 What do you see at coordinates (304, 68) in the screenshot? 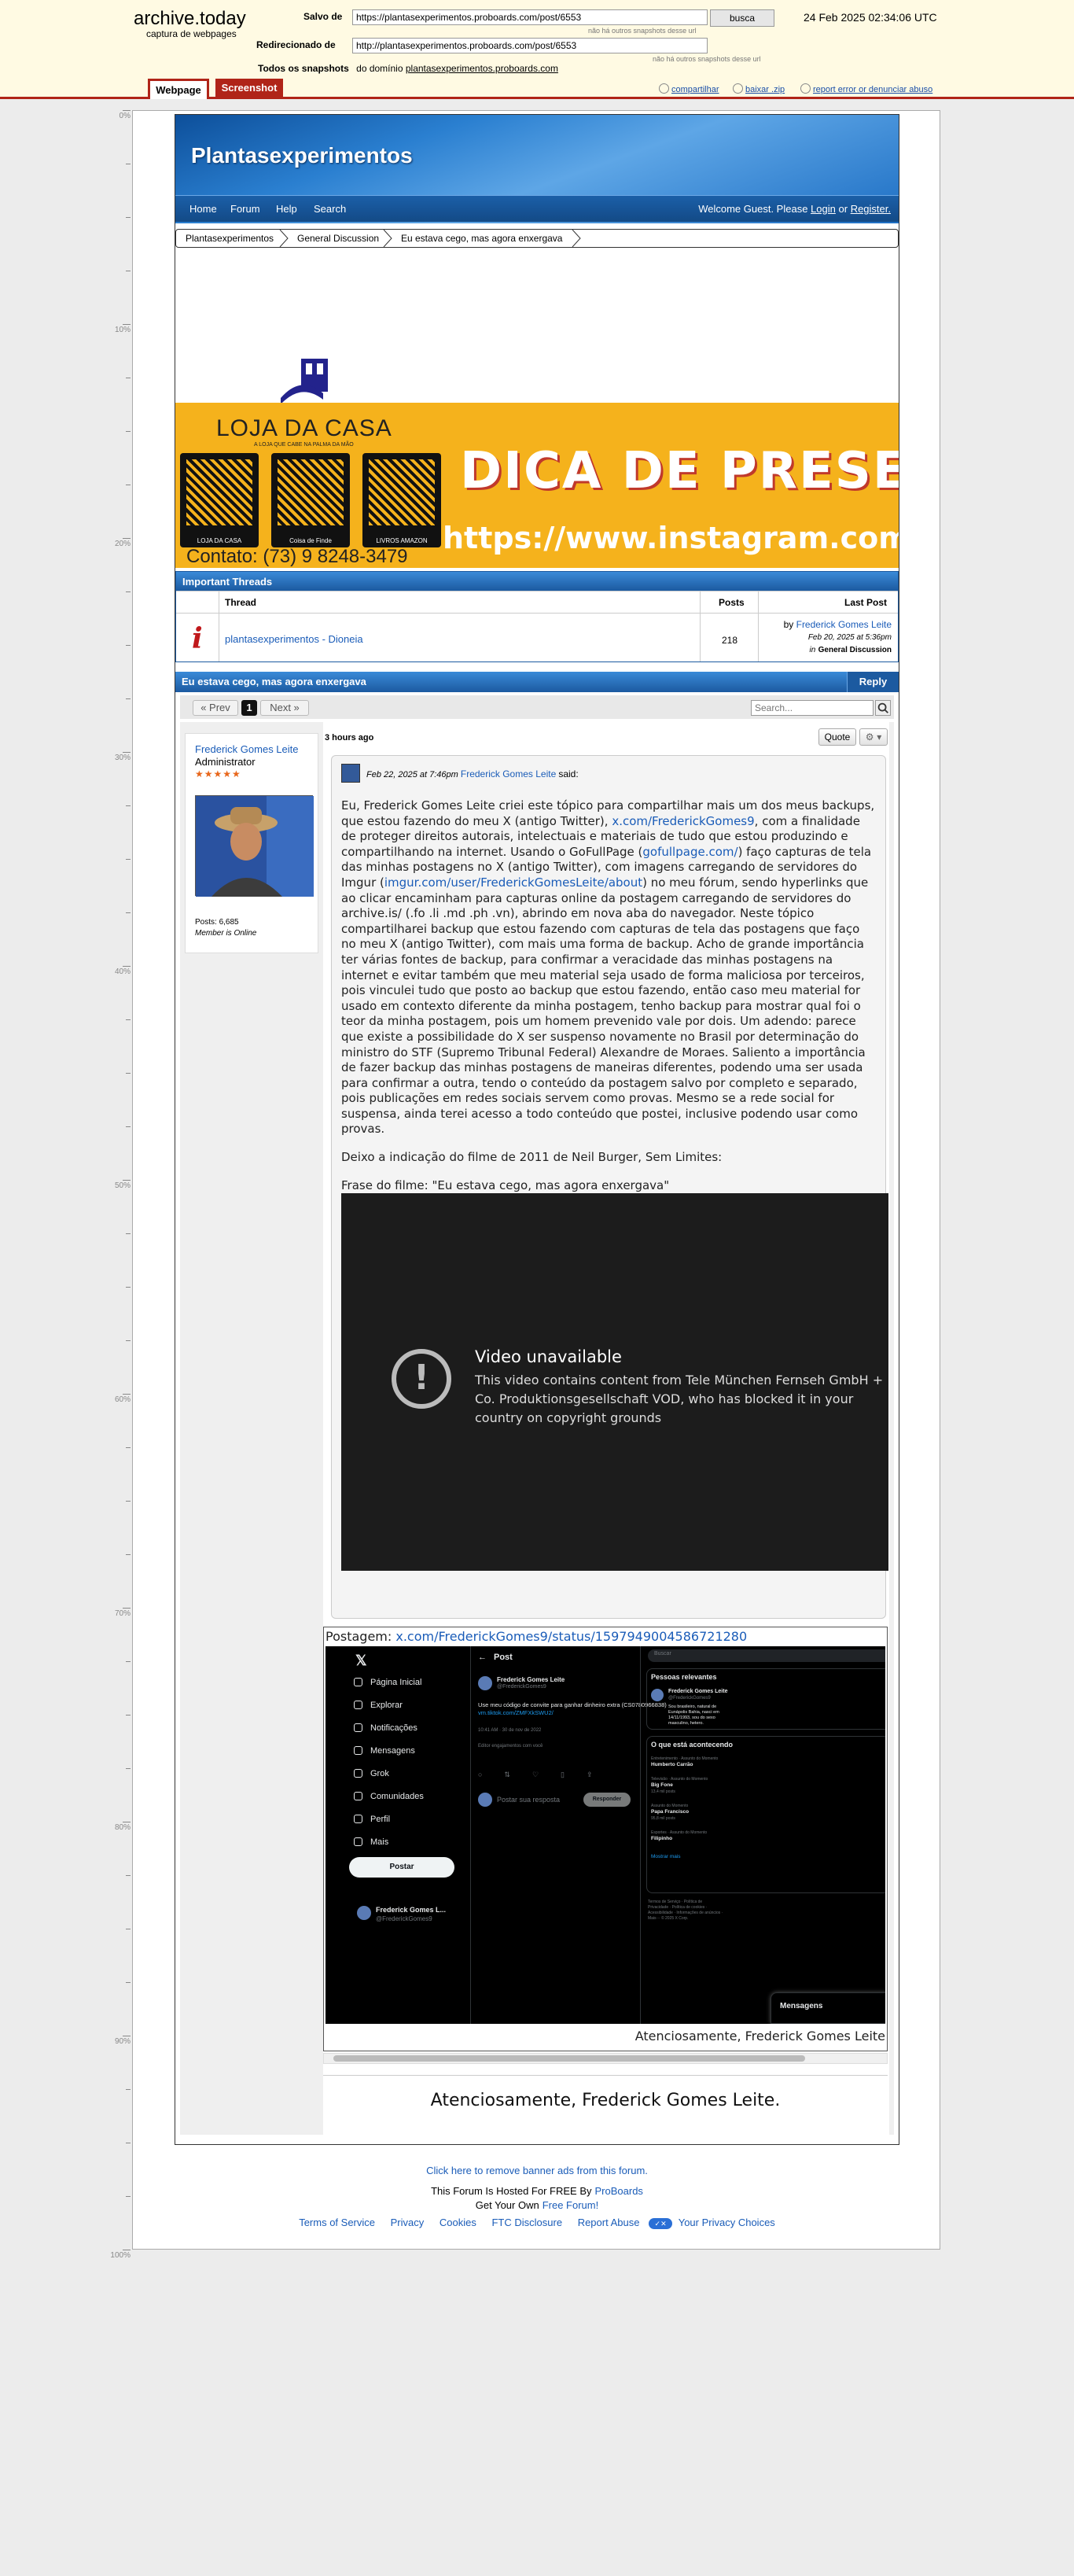
I see `all-snapshots-text: Todos os snapshots` at bounding box center [304, 68].